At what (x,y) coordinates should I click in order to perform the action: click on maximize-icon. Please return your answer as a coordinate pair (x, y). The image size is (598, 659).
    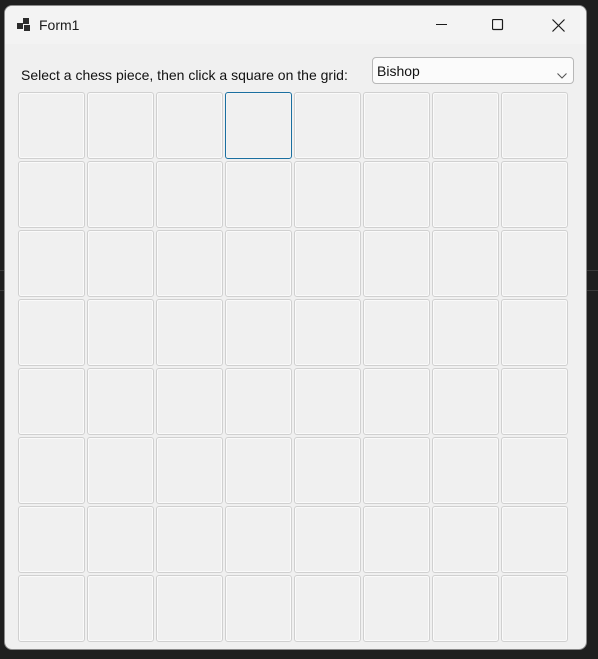
    Looking at the image, I should click on (498, 25).